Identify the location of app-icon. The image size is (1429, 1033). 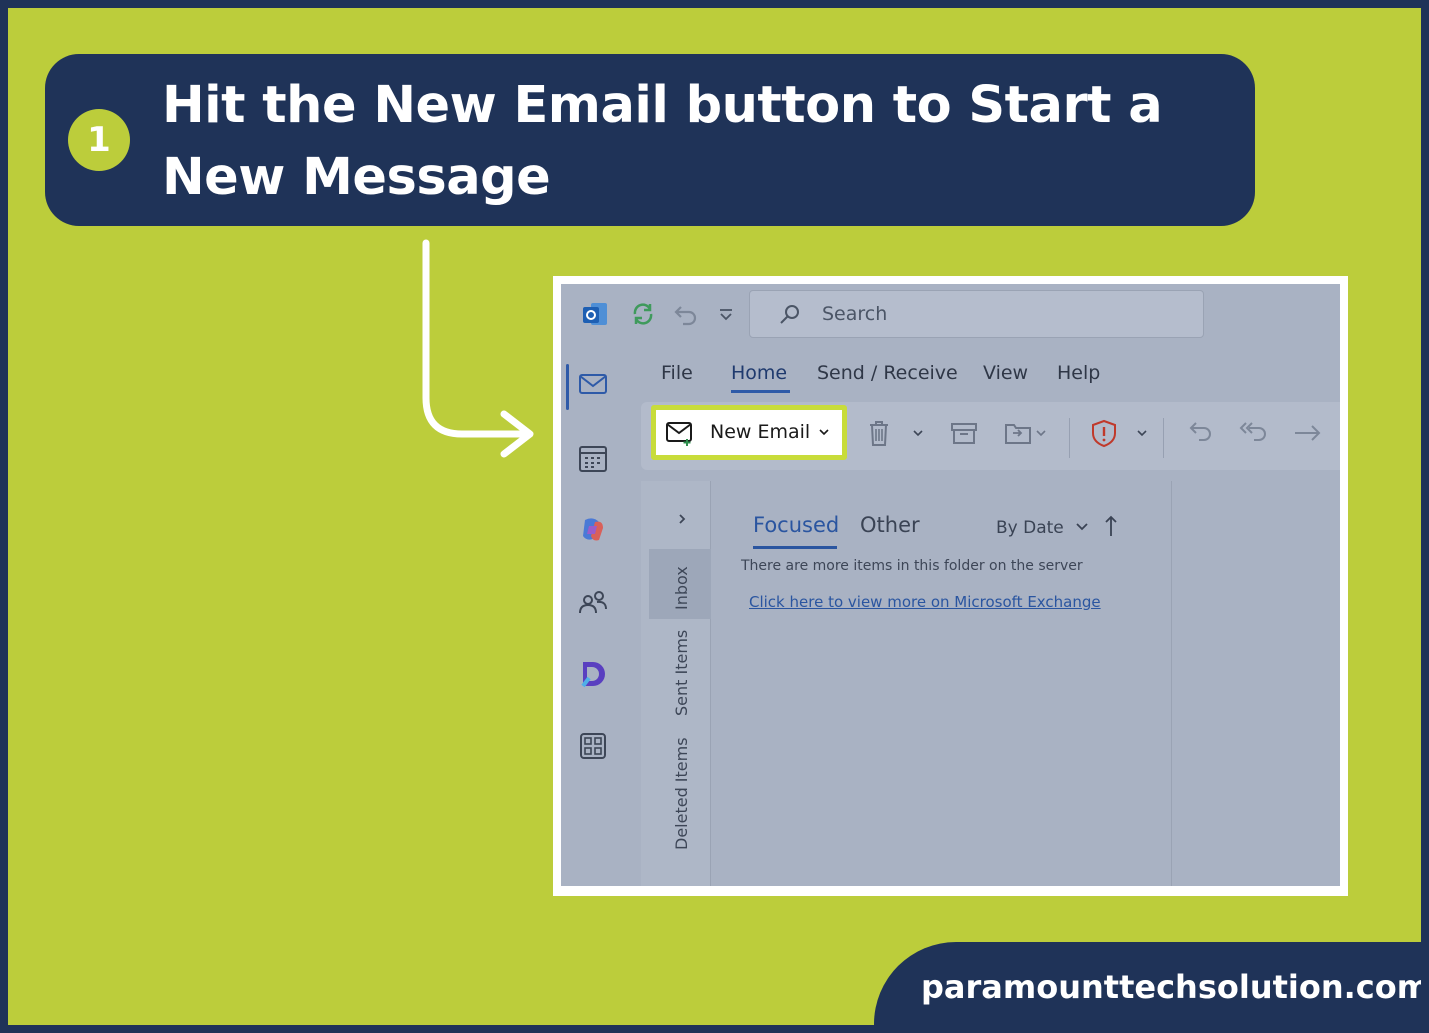
(593, 674).